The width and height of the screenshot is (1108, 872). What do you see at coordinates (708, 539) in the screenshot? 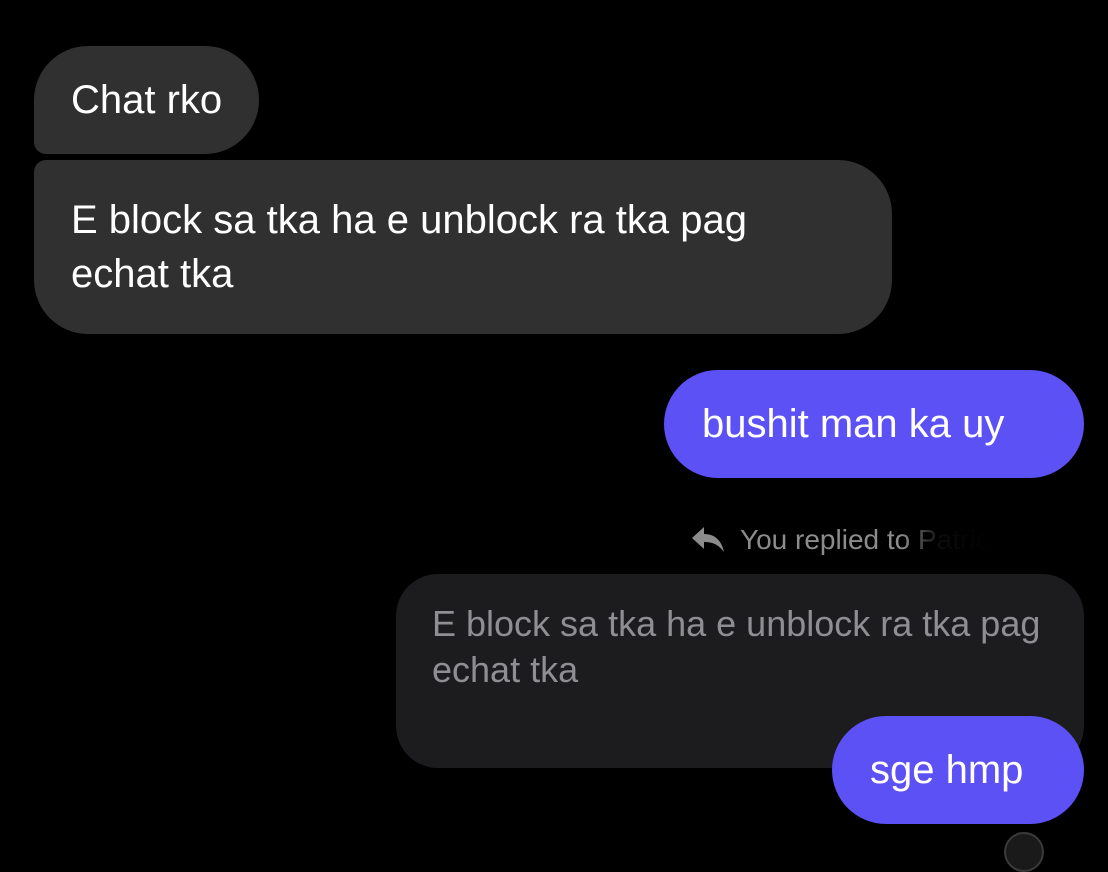
I see `reply-arrow-icon` at bounding box center [708, 539].